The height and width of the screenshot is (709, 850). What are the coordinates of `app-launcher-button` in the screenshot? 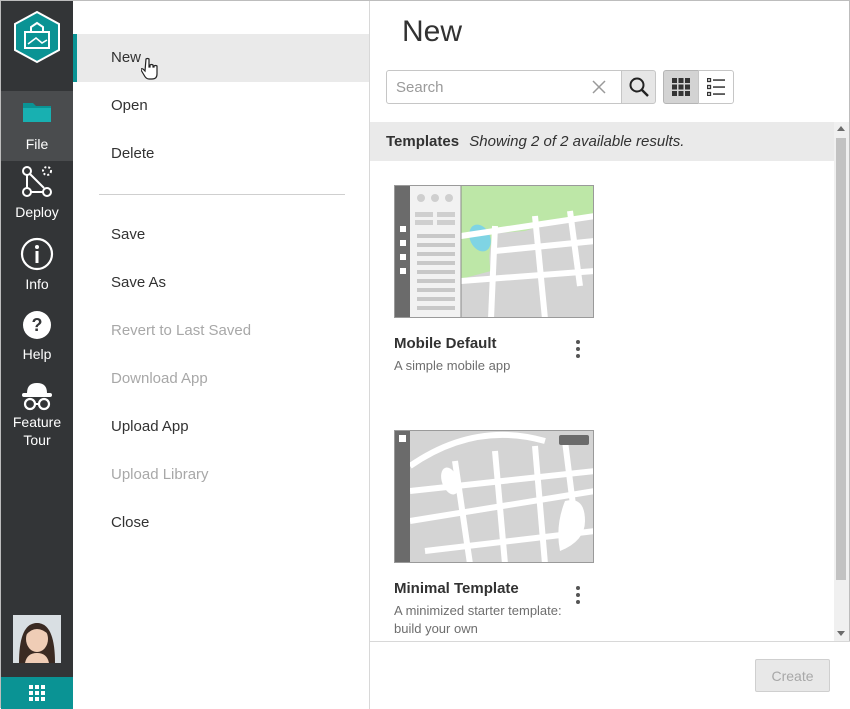 It's located at (37, 693).